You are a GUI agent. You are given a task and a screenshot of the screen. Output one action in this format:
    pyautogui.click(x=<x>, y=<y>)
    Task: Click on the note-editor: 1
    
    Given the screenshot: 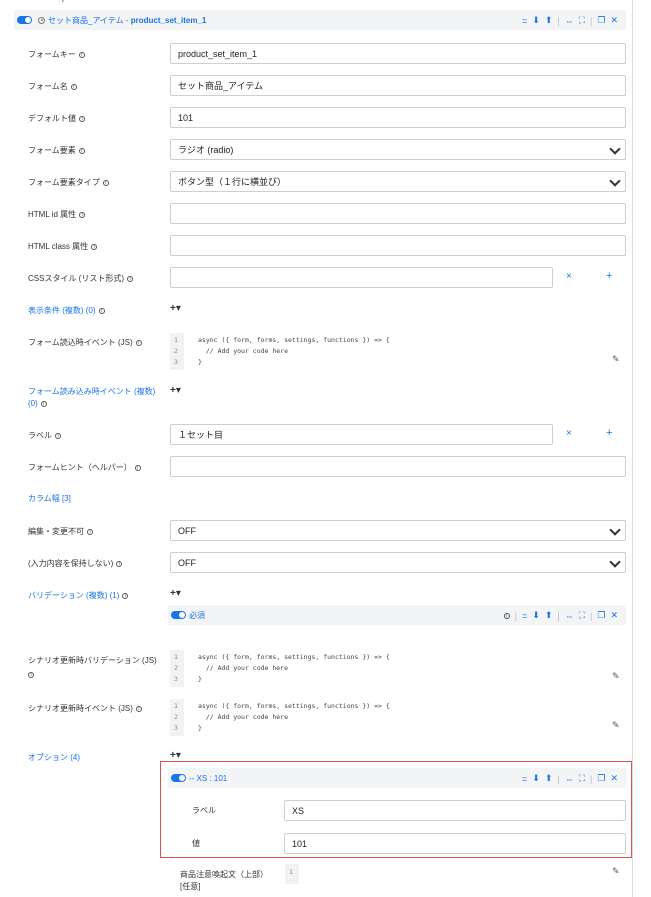 What is the action you would take?
    pyautogui.click(x=292, y=874)
    